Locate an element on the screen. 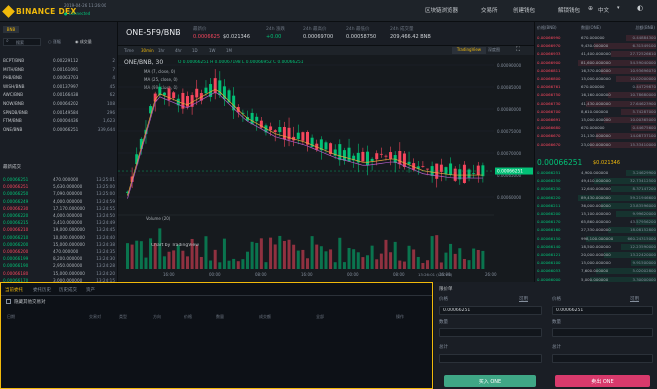 This screenshot has width=657, height=389. tab-depth: 深度图 is located at coordinates (494, 50).